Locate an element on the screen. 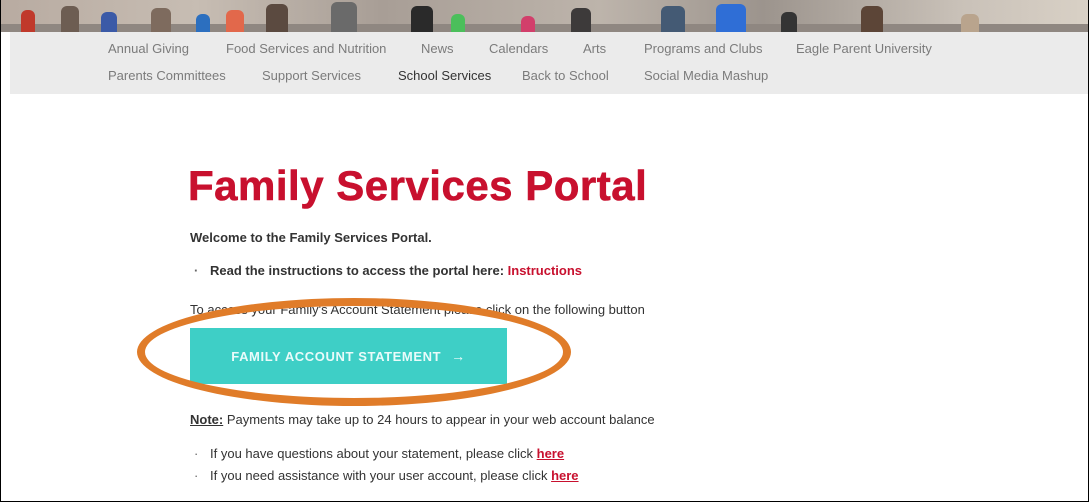 The width and height of the screenshot is (1089, 502). nav-item-social-media-mashup: Social Media Mashup is located at coordinates (706, 75).